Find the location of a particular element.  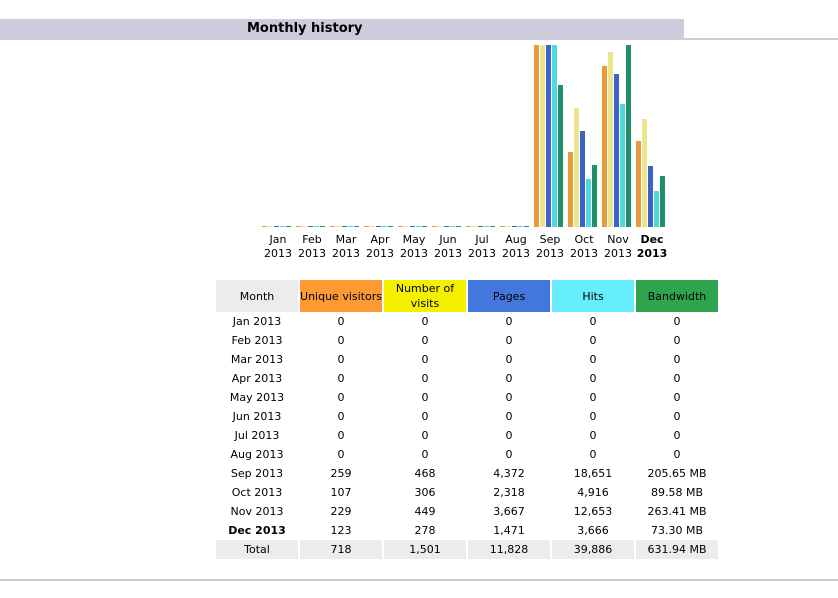

cell-month: Jul 2013 is located at coordinates (257, 435).